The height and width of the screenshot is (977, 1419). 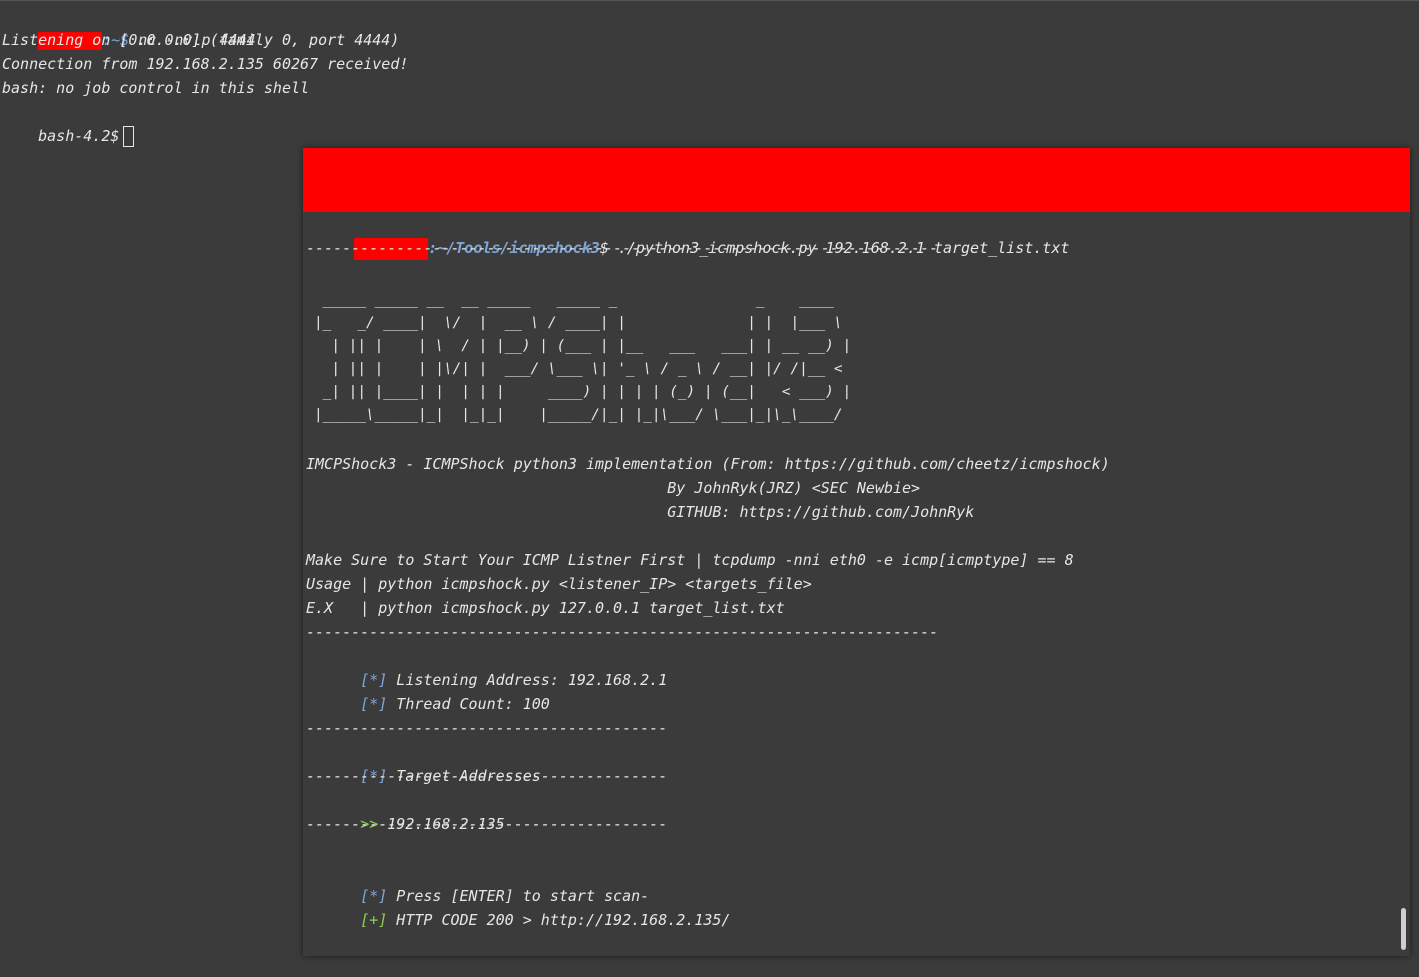 I want to click on press-enter-line: [*] Press [ENTER] to start scan-, so click(x=477, y=882).